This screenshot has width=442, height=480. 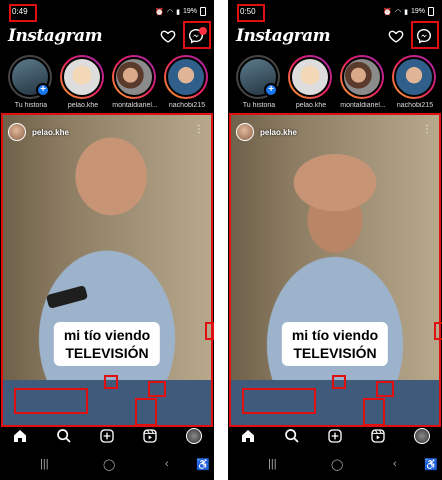 I want to click on messenger-badge, so click(x=203, y=31).